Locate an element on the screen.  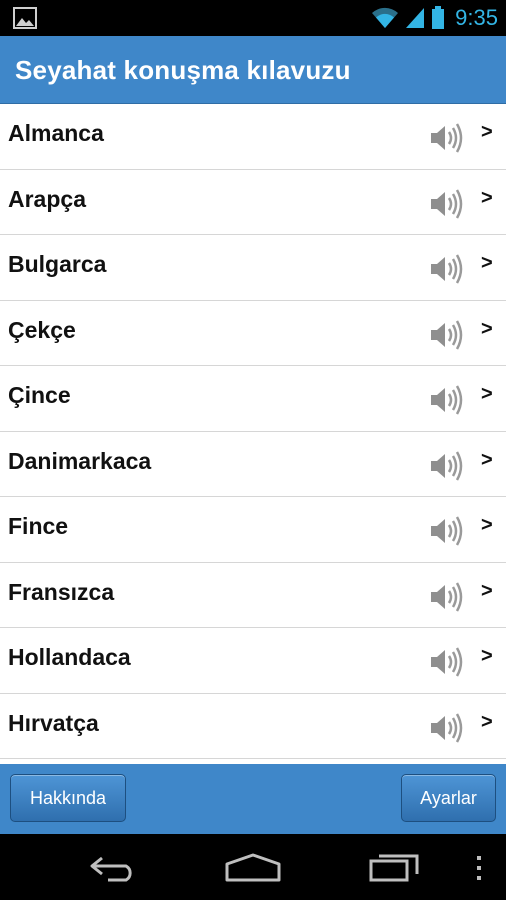
battery-icon is located at coordinates (438, 17).